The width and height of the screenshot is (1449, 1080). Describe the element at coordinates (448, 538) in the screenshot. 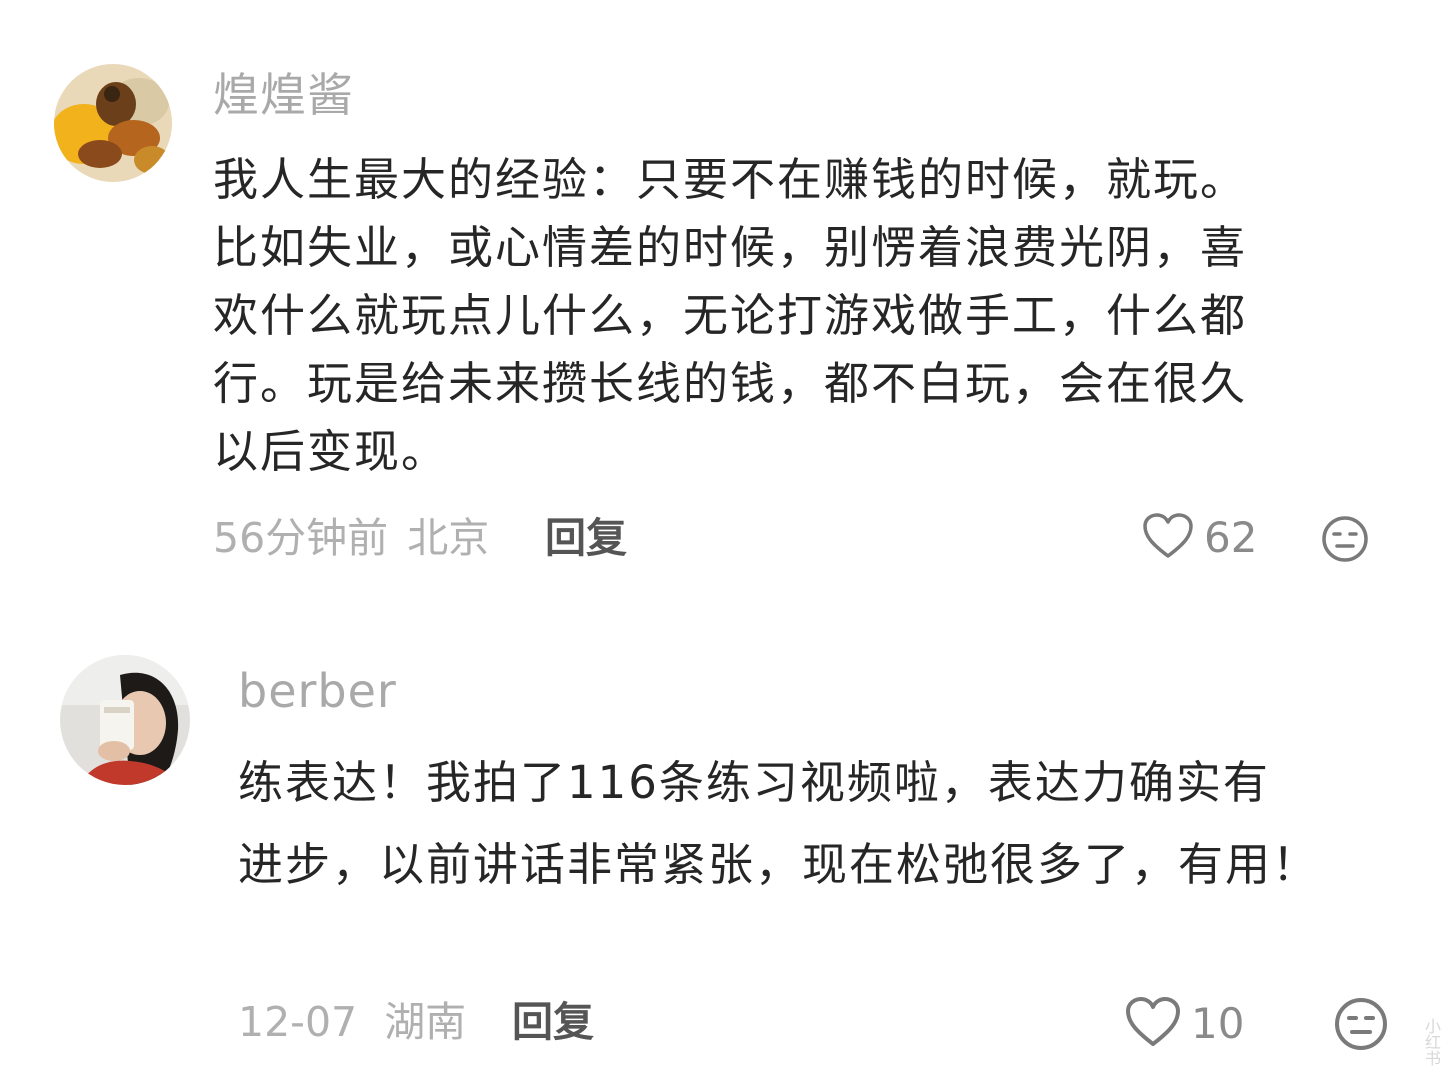

I see `comment-location: 北京` at that location.